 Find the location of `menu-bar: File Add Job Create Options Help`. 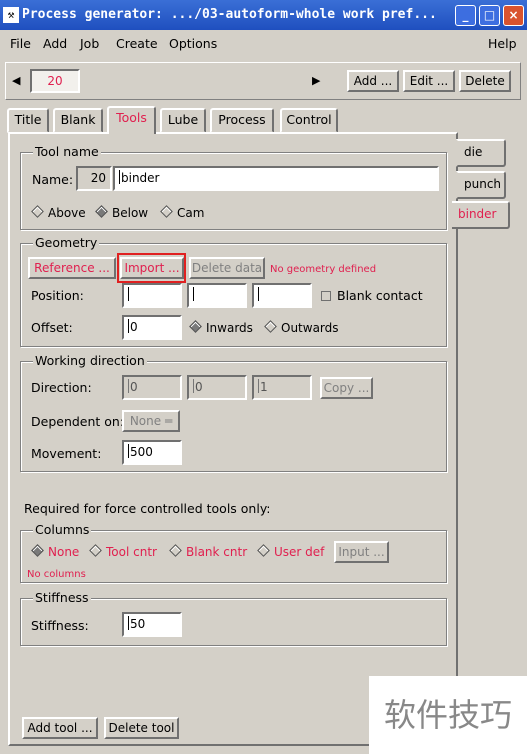

menu-bar: File Add Job Create Options Help is located at coordinates (263, 43).